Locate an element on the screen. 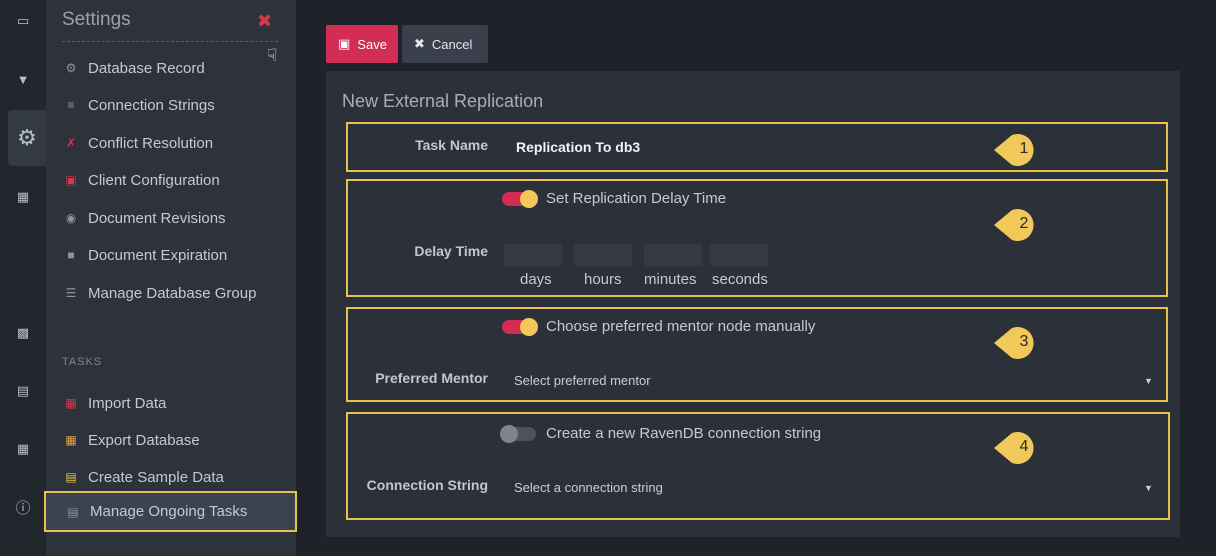  cancel-label: Cancel is located at coordinates (452, 44).